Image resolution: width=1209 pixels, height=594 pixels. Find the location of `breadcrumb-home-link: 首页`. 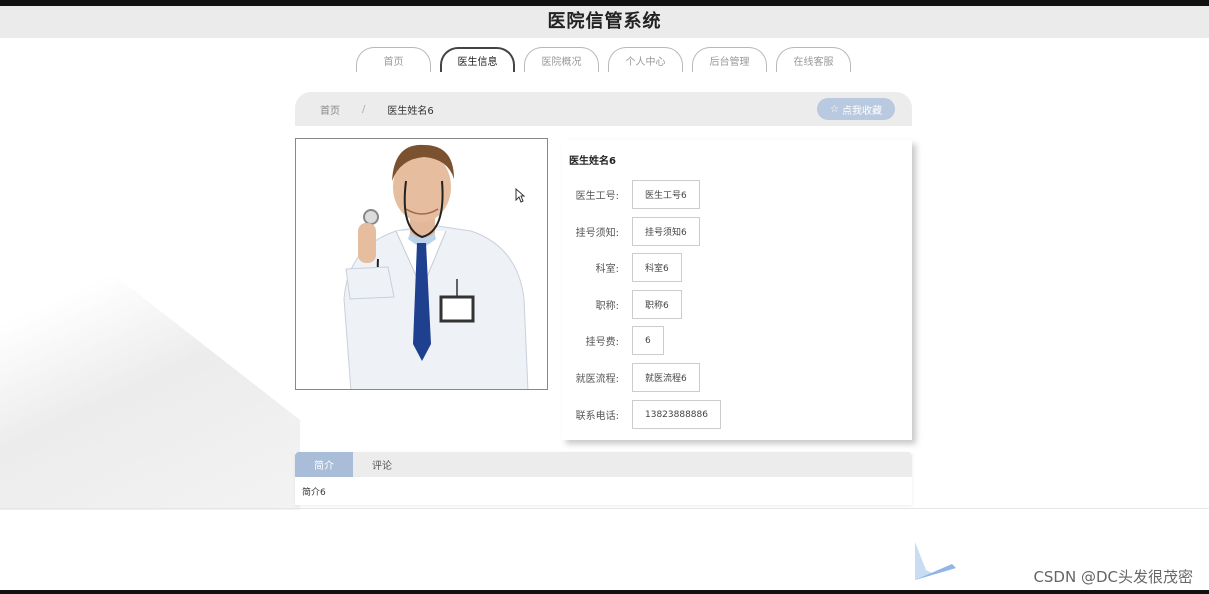

breadcrumb-home-link: 首页 is located at coordinates (330, 109).